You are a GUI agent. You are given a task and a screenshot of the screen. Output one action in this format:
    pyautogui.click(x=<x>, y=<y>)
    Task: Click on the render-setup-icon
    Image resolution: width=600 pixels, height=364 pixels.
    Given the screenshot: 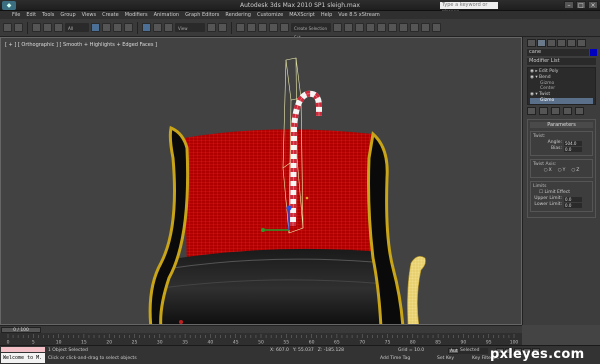 What is the action you would take?
    pyautogui.click(x=414, y=27)
    